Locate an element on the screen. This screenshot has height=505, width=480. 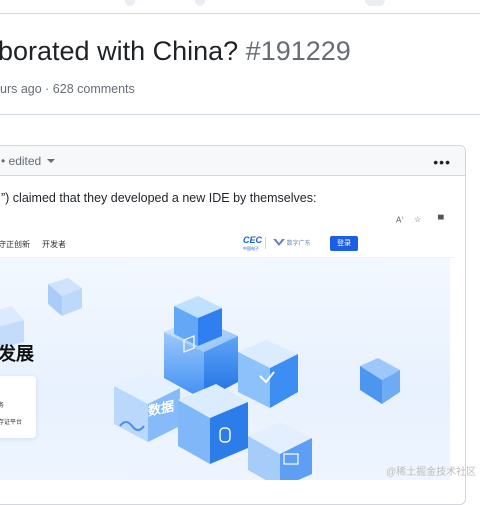
header-divider is located at coordinates (240, 114).